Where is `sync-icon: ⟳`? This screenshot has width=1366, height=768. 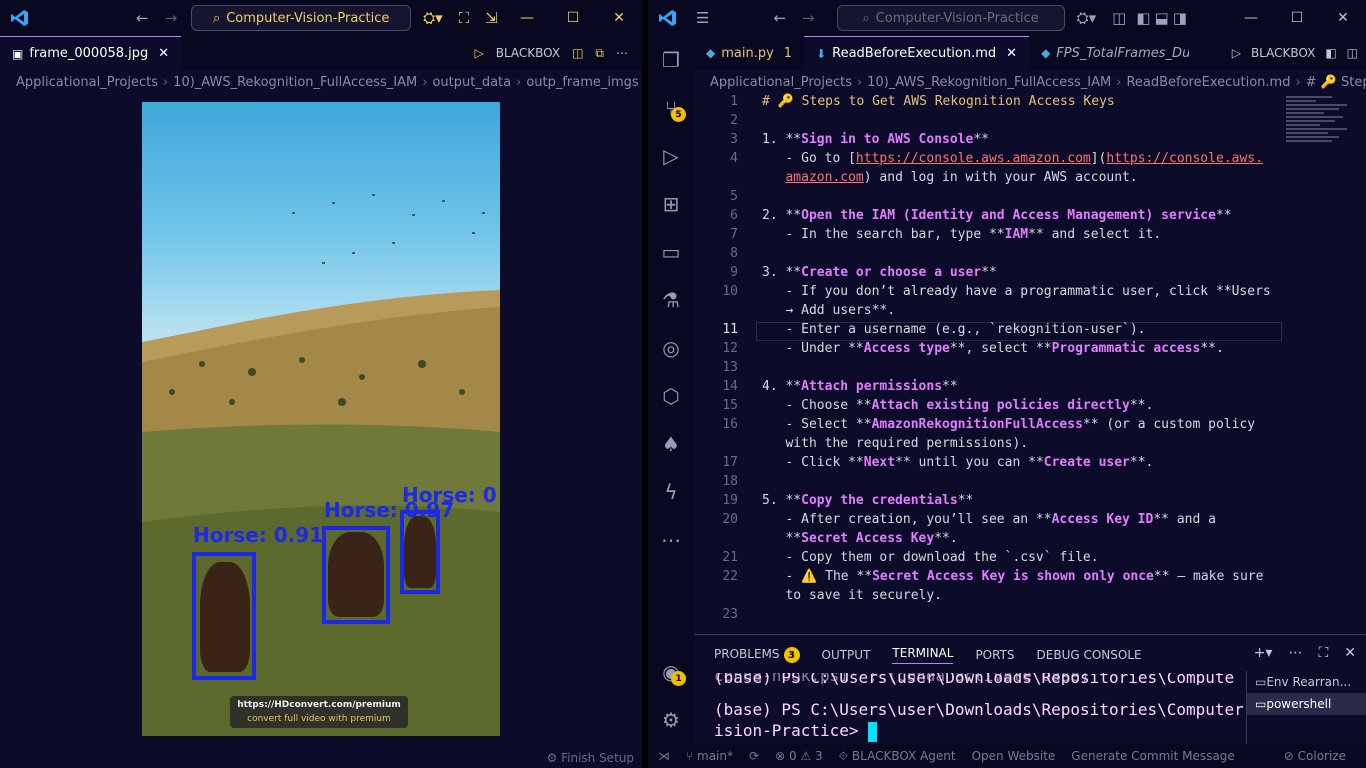
sync-icon: ⟳ is located at coordinates (754, 756).